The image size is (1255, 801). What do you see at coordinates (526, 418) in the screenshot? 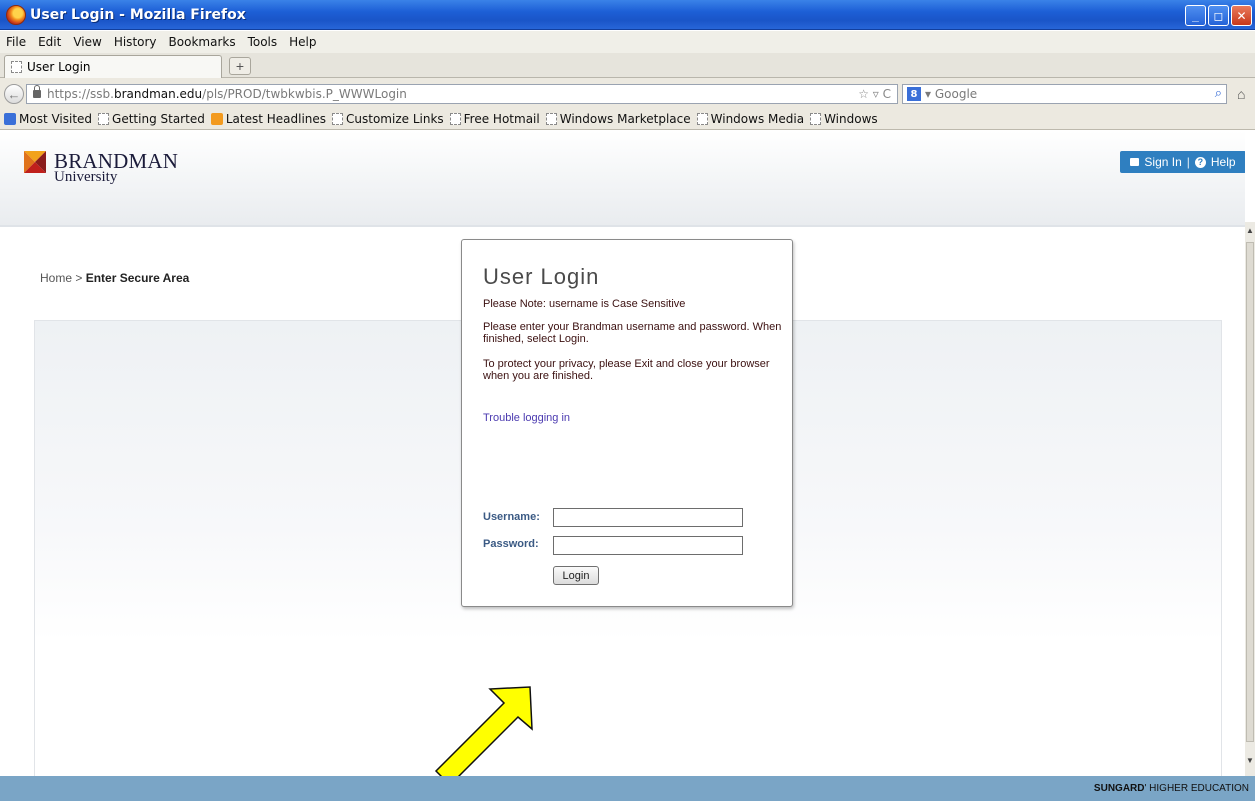
I see `trouble-logging-in-link: Trouble logging in` at bounding box center [526, 418].